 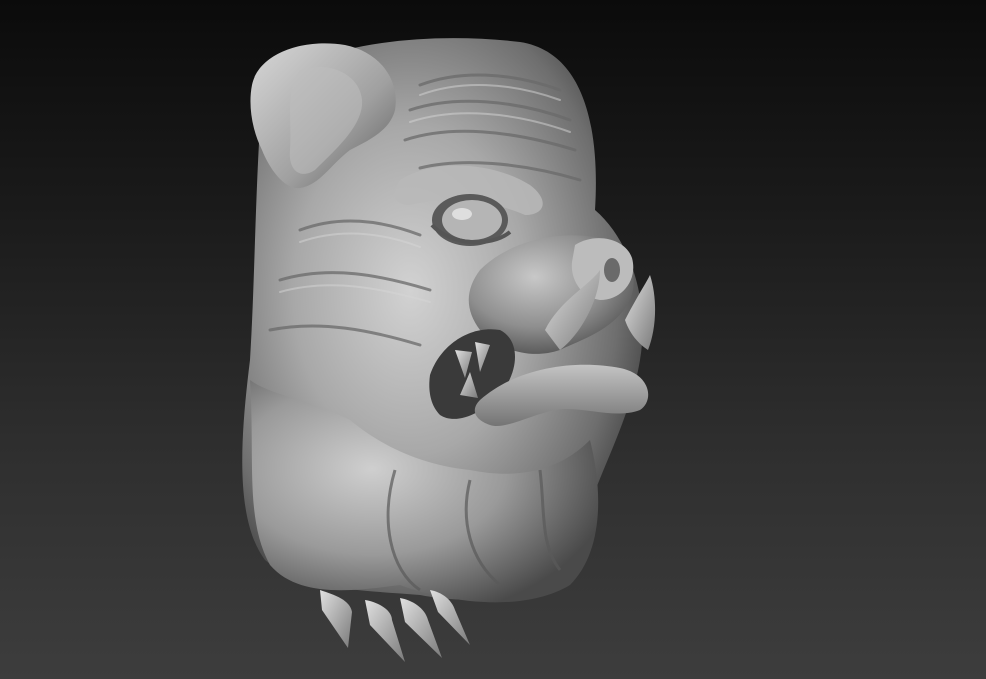 What do you see at coordinates (395, 626) in the screenshot?
I see `chin-spikes` at bounding box center [395, 626].